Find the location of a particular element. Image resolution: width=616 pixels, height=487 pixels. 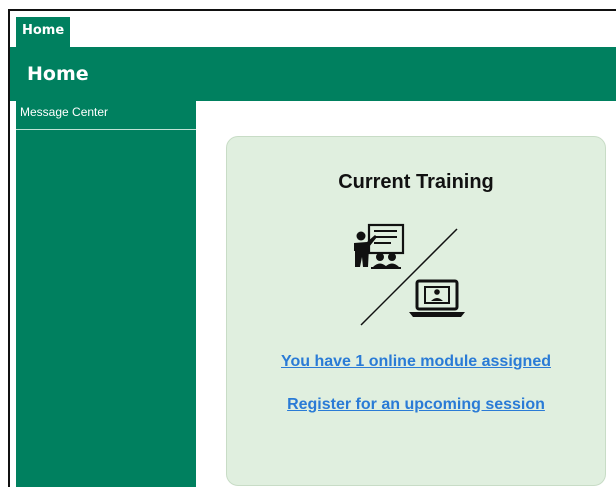

training-icons is located at coordinates (409, 274).